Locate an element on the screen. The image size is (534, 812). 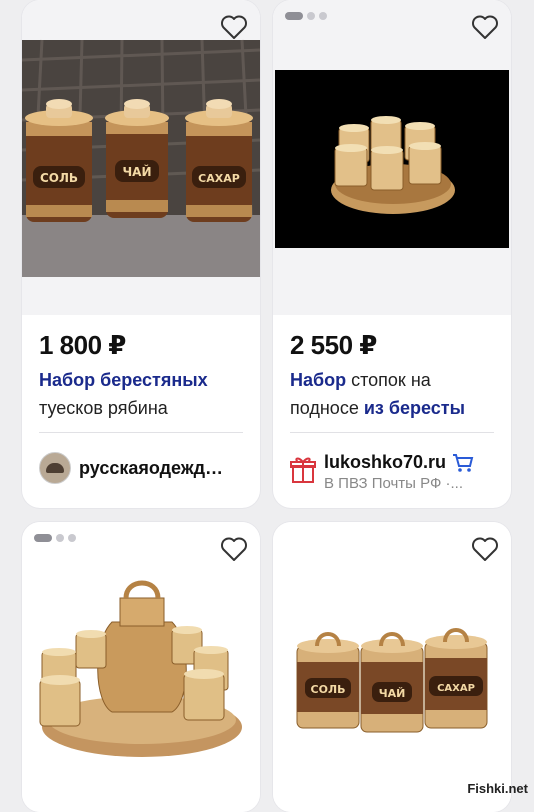
title-norm-2: подносе is located at coordinates (327, 408).